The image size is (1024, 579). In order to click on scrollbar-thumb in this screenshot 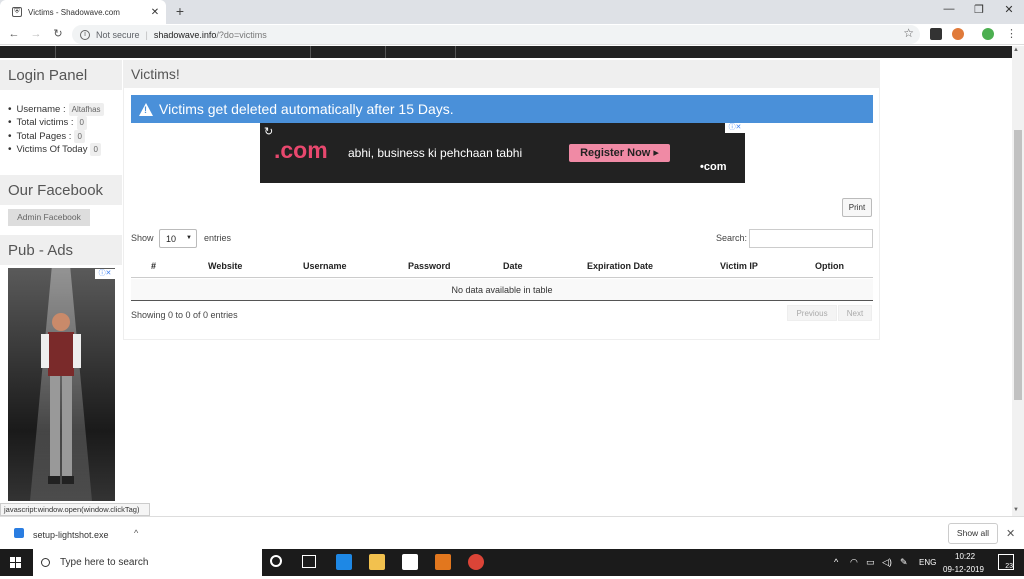, I will do `click(1018, 265)`.